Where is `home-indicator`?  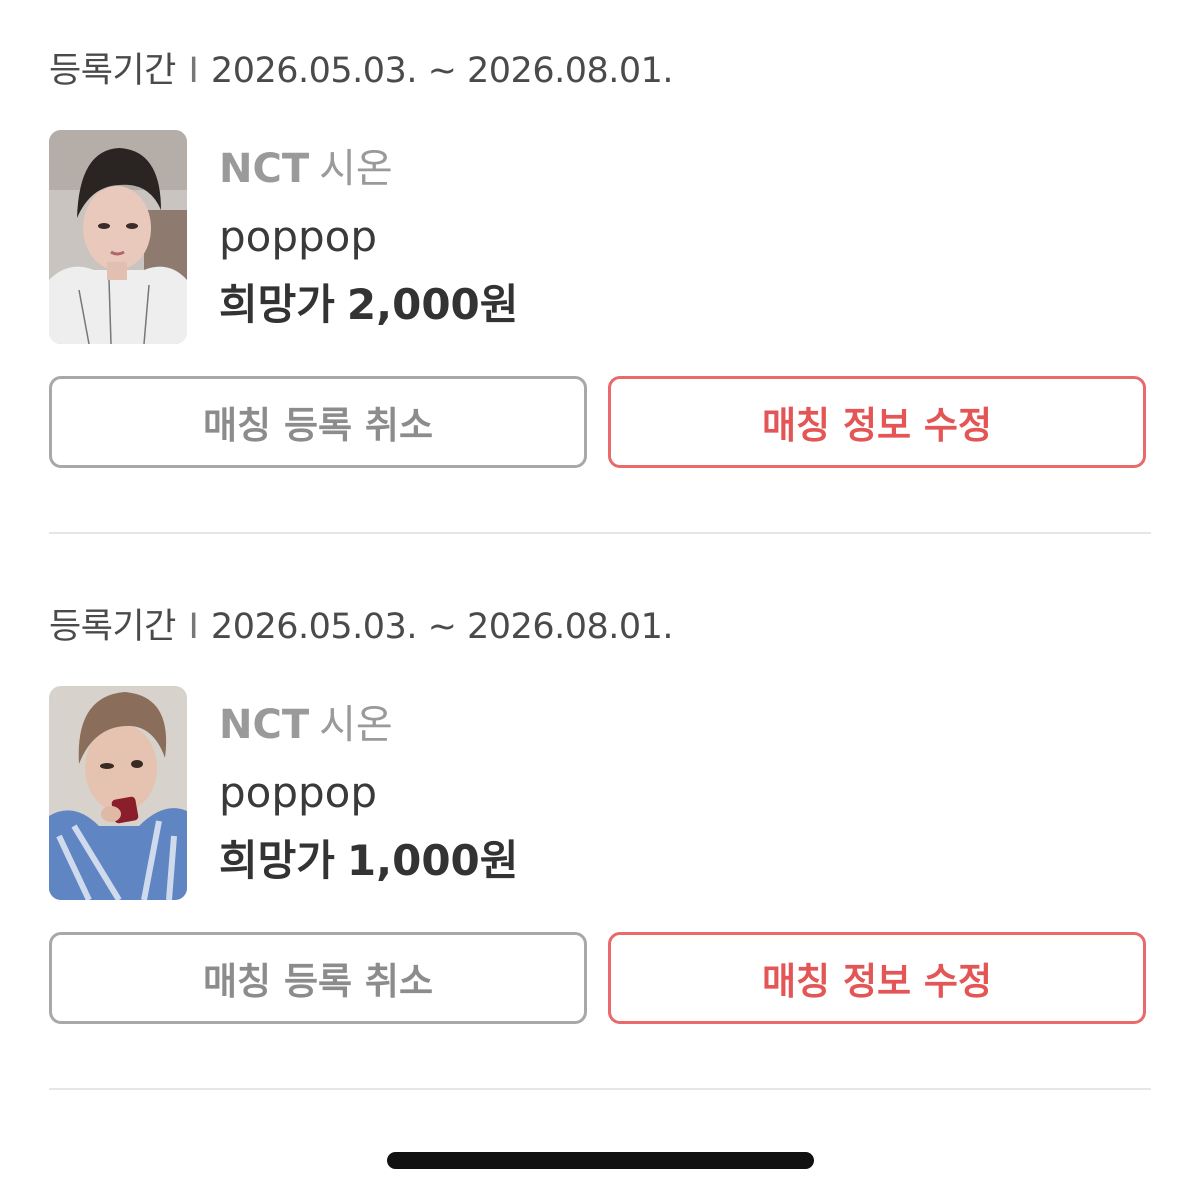
home-indicator is located at coordinates (600, 1160).